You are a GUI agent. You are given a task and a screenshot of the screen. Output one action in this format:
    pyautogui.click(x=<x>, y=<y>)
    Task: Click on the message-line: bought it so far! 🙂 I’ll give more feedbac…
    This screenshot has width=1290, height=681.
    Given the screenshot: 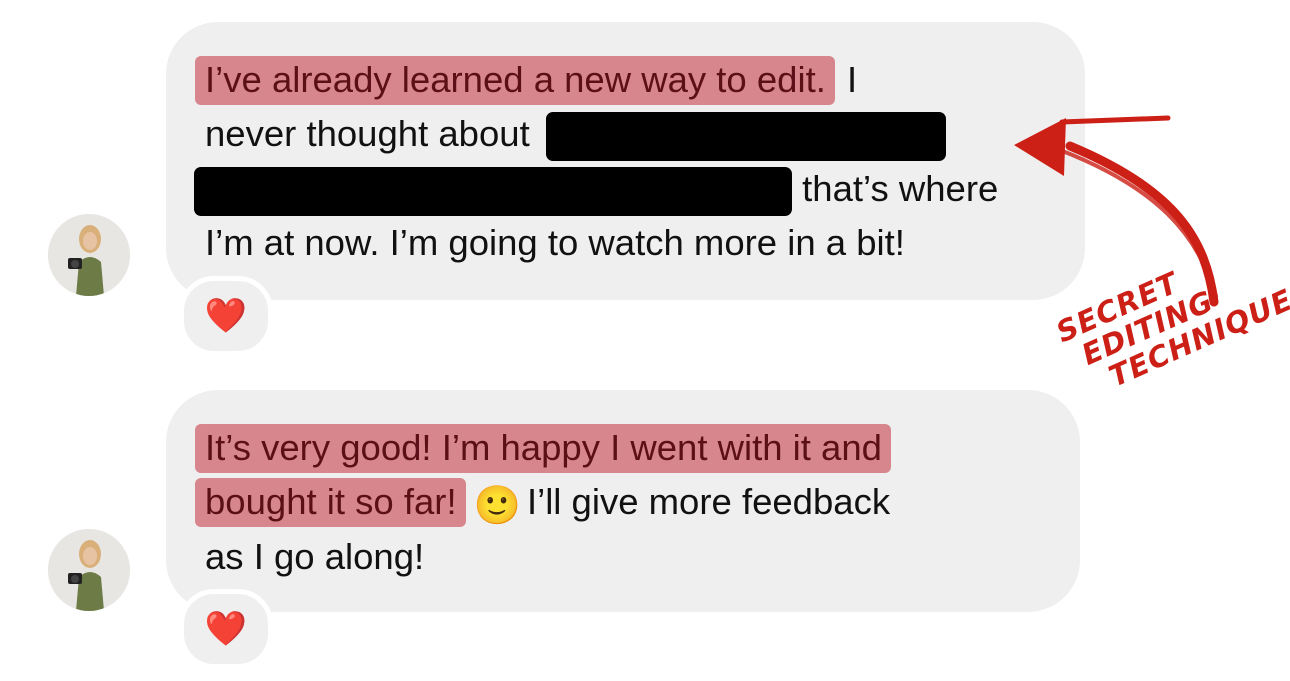 What is the action you would take?
    pyautogui.click(x=543, y=504)
    